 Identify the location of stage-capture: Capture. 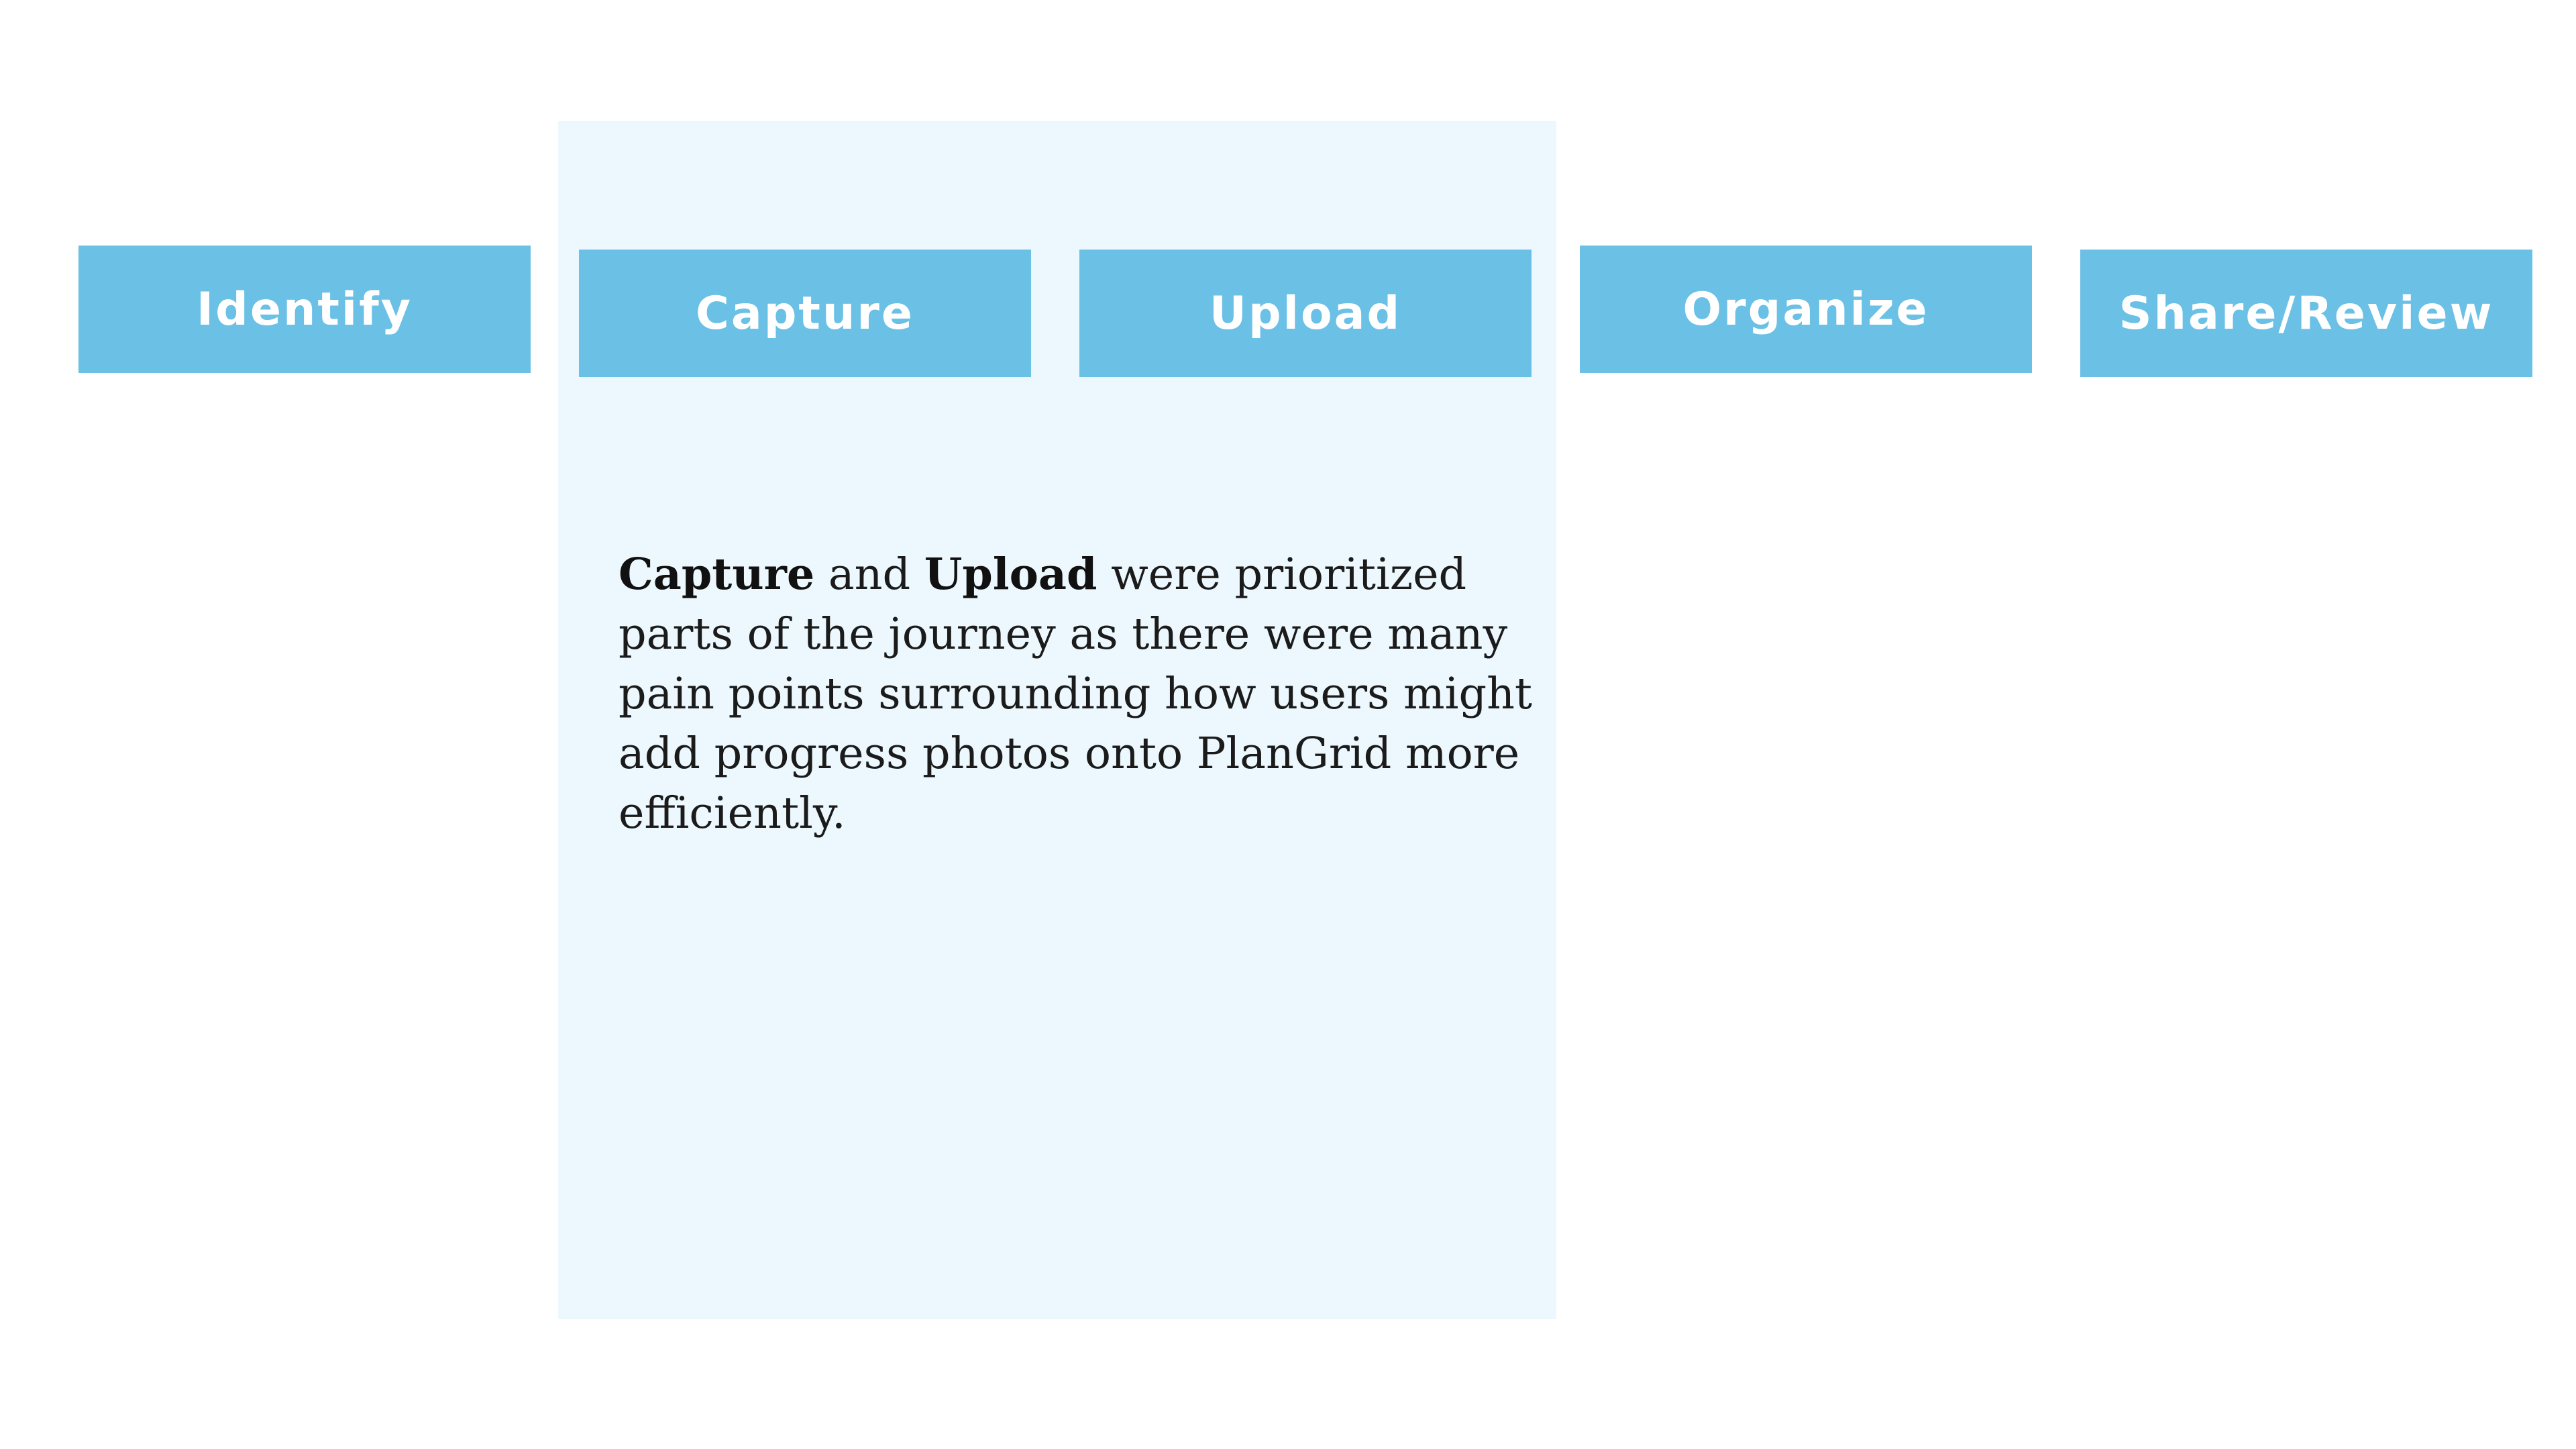
(805, 313).